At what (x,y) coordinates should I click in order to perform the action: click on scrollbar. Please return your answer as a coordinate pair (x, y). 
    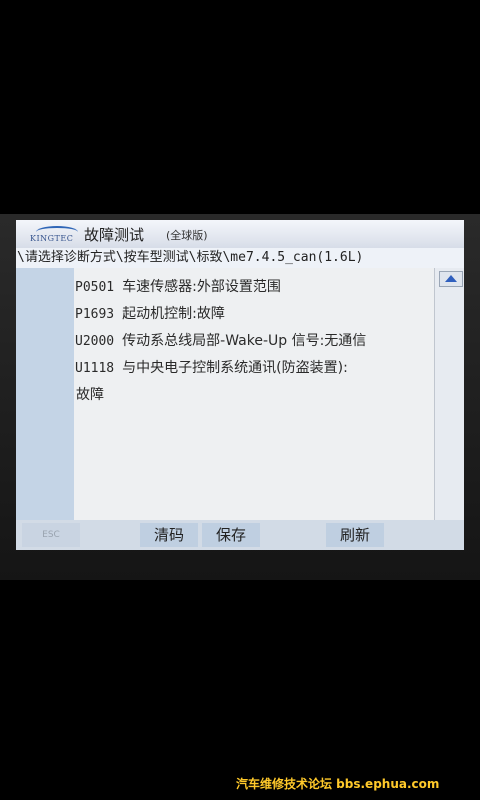
    Looking at the image, I should click on (449, 394).